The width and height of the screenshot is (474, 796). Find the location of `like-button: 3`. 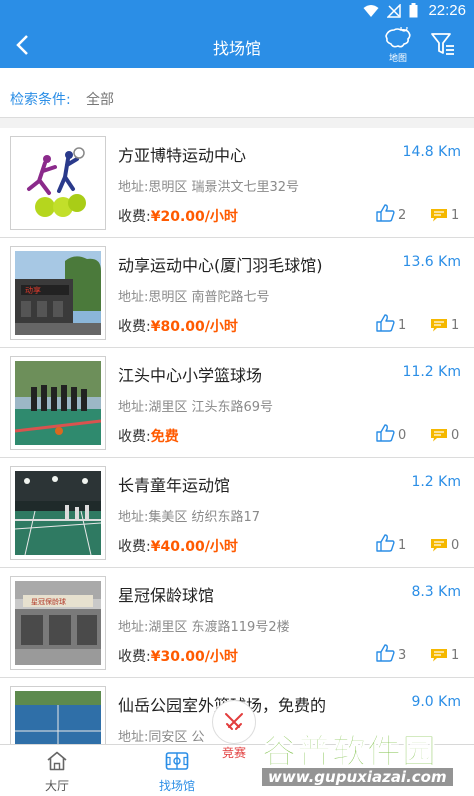

like-button: 3 is located at coordinates (391, 653).